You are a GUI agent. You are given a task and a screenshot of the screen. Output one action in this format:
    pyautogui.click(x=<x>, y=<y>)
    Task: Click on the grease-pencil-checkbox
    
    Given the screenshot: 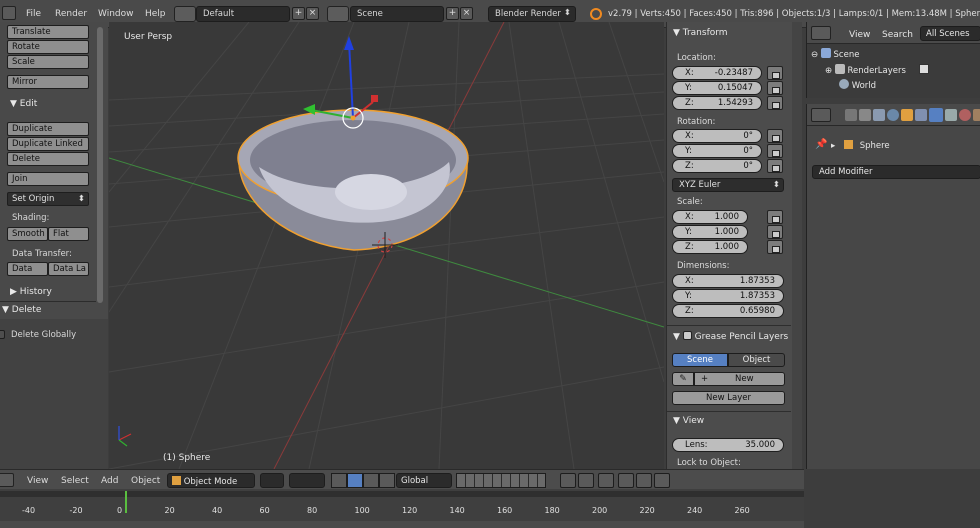 What is the action you would take?
    pyautogui.click(x=687, y=335)
    